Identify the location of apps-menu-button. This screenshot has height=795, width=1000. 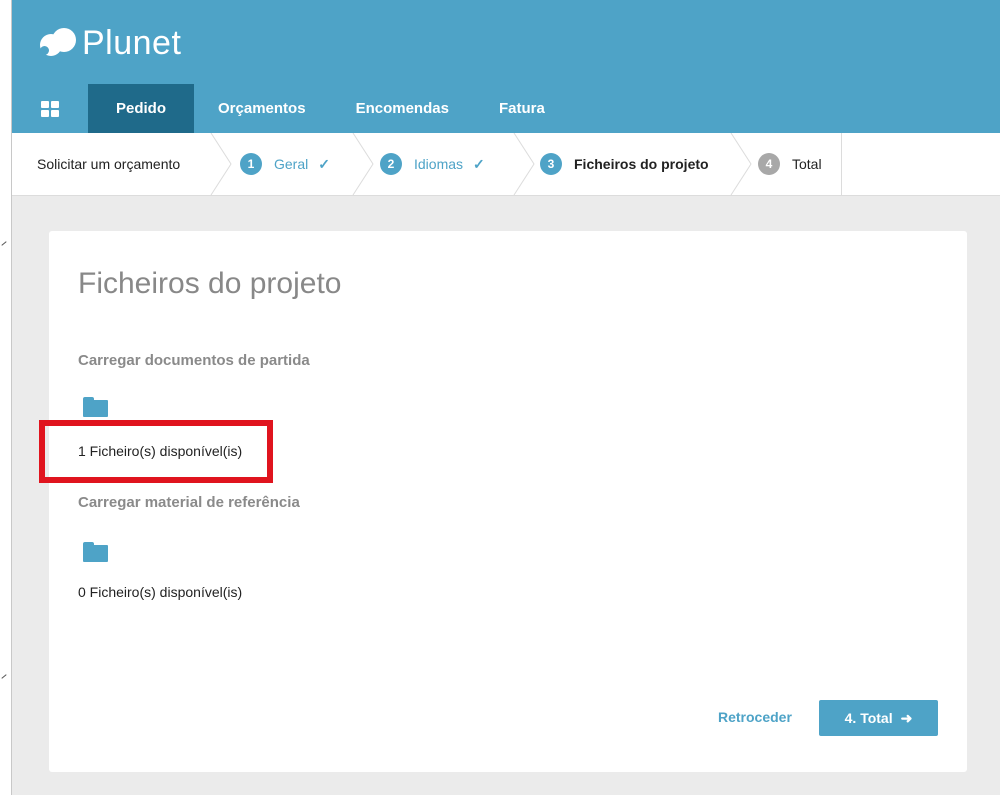
(50, 108).